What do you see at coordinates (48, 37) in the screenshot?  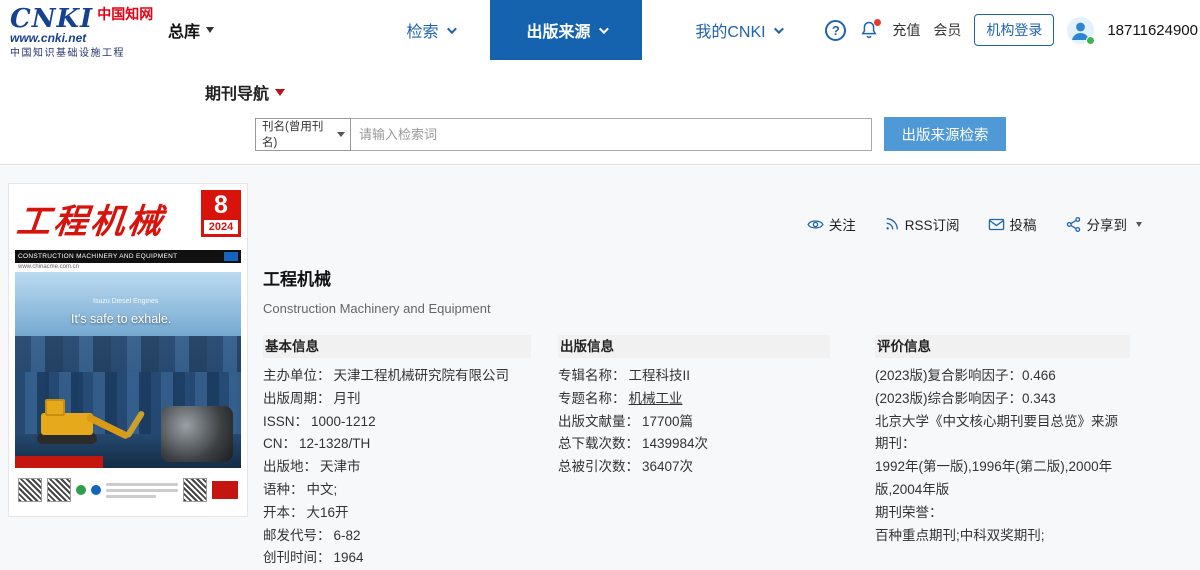 I see `logo-site-url: www.cnki.net` at bounding box center [48, 37].